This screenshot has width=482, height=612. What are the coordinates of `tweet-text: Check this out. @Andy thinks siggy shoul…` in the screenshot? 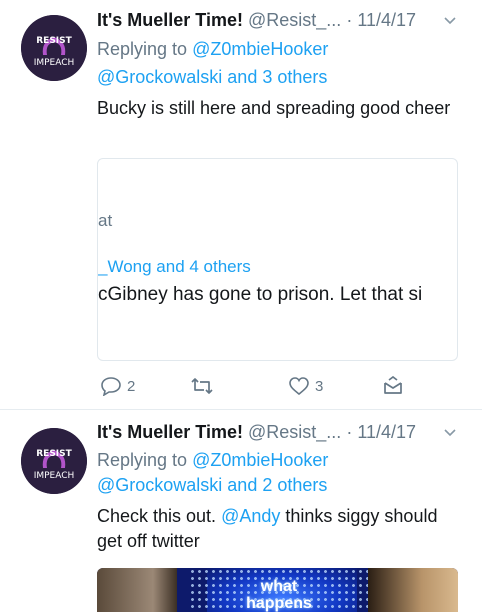 It's located at (277, 529).